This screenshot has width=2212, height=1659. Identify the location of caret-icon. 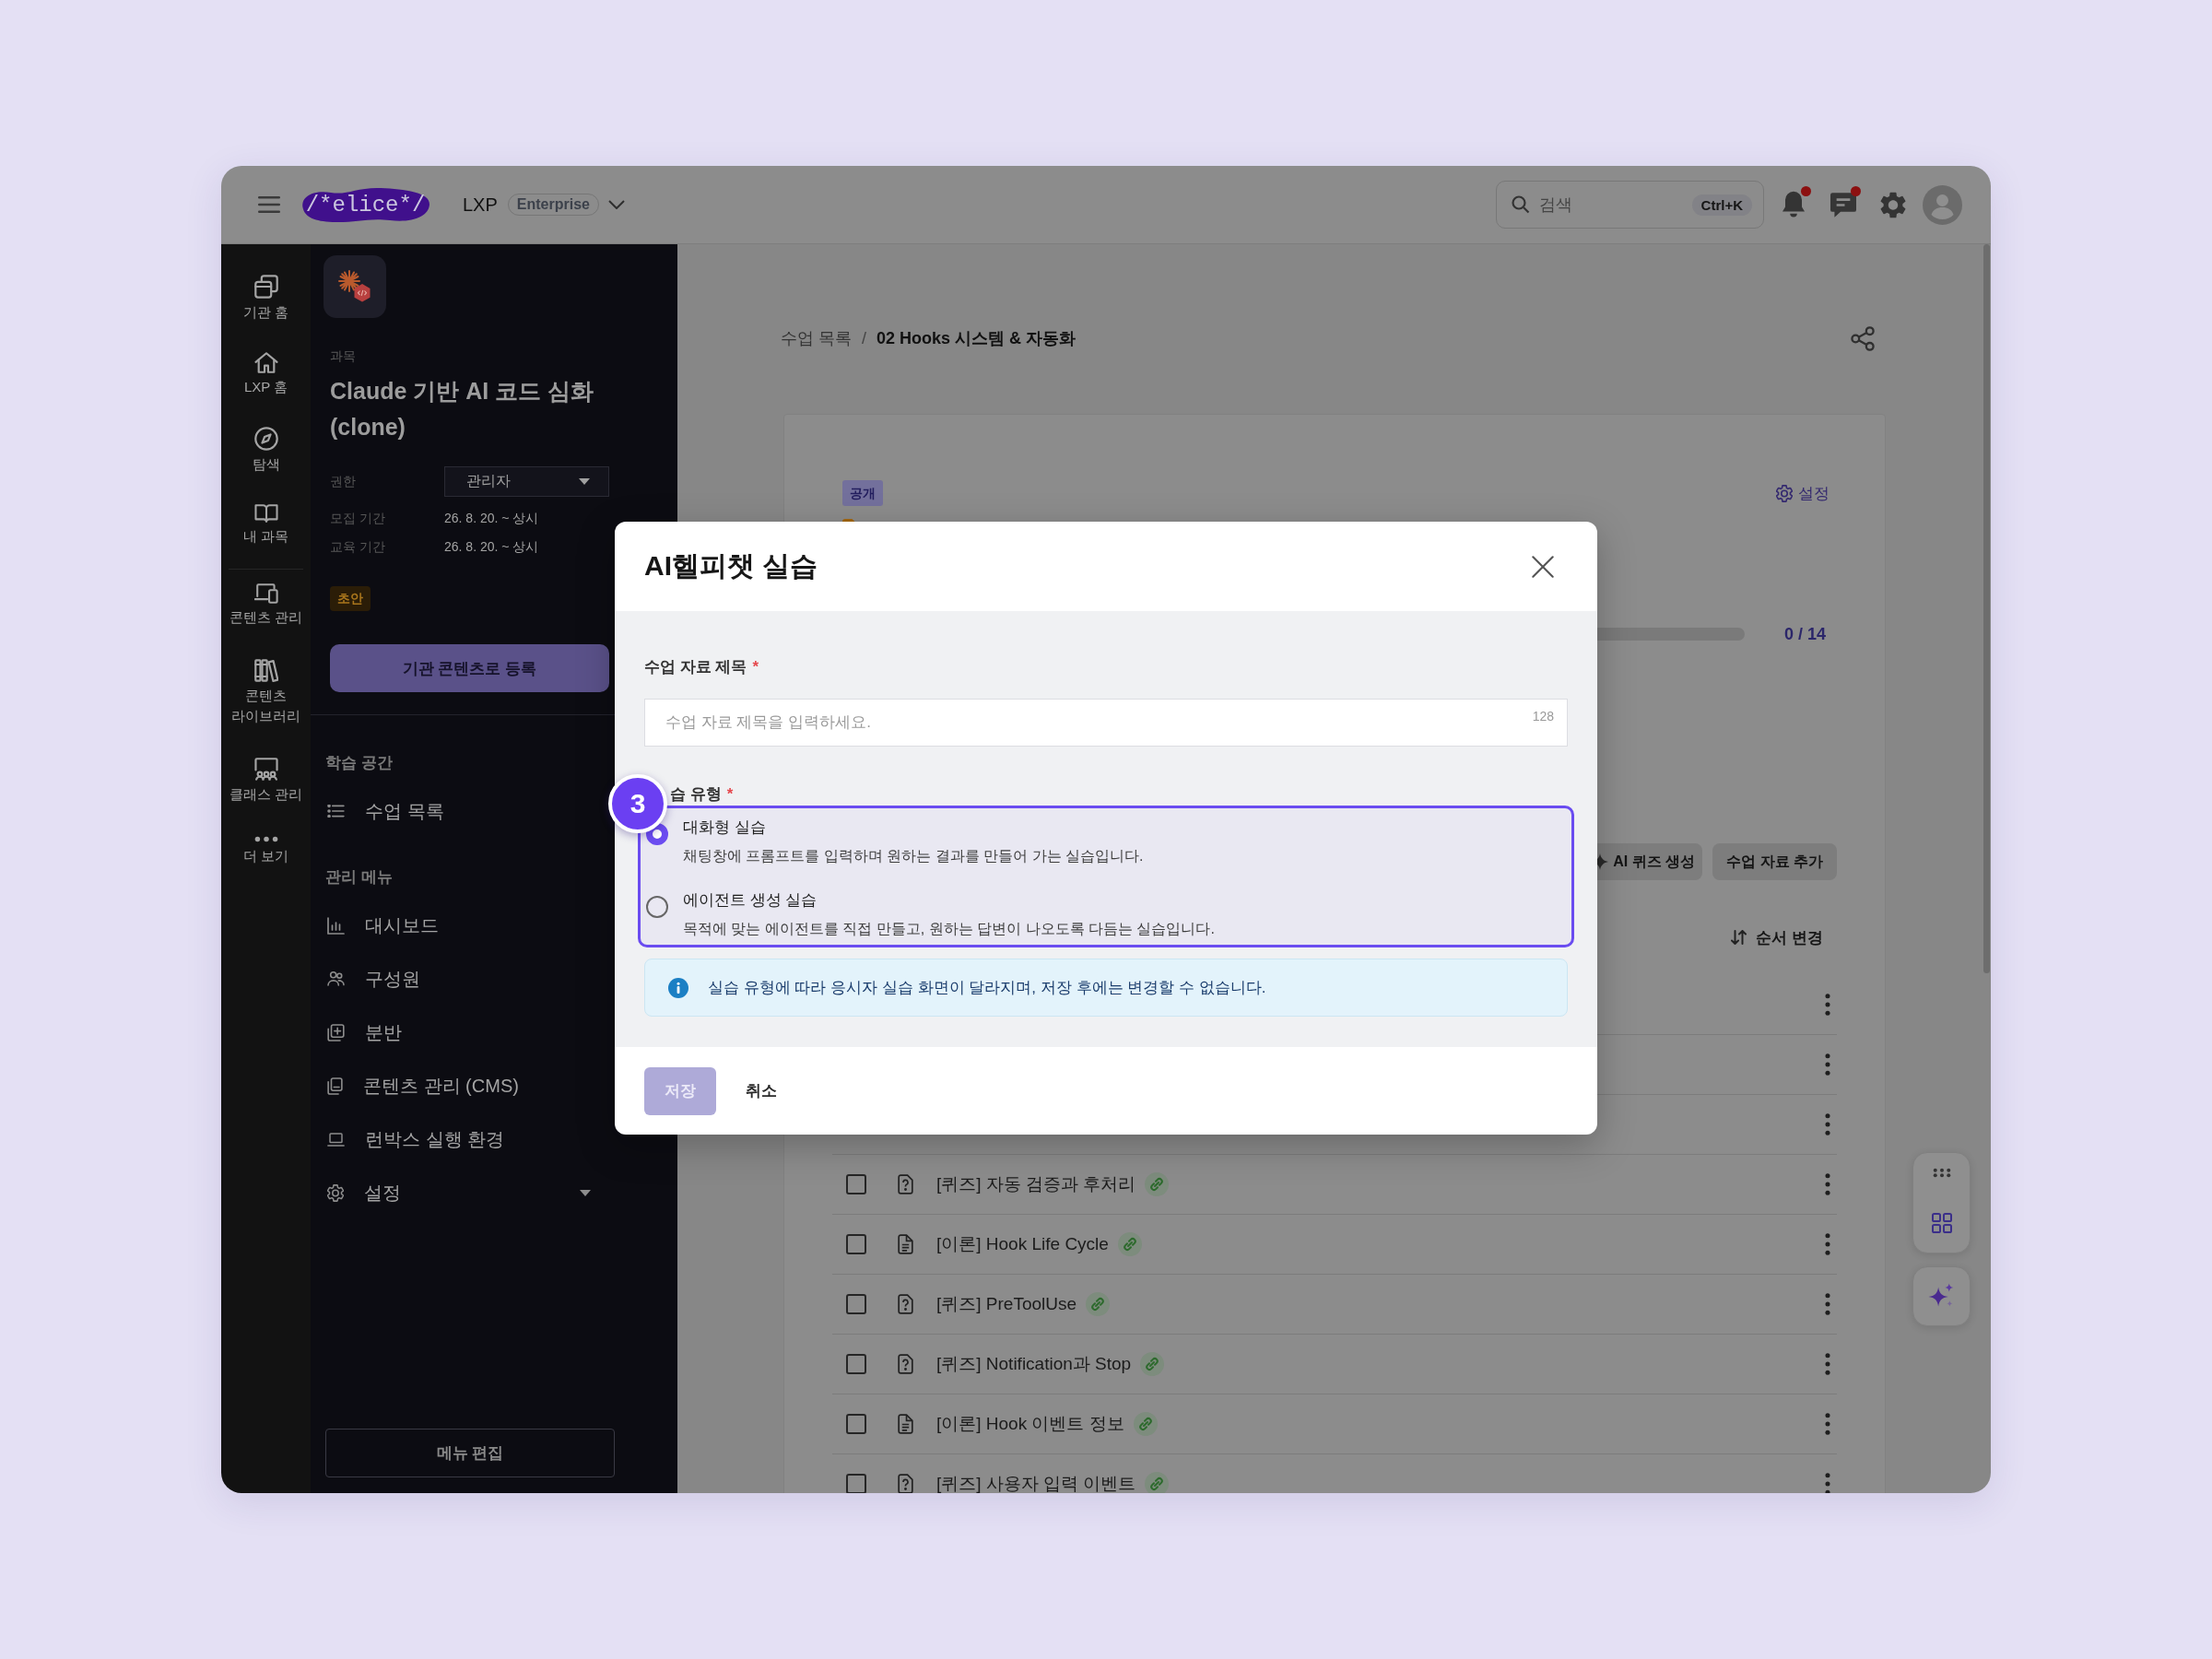
(584, 481).